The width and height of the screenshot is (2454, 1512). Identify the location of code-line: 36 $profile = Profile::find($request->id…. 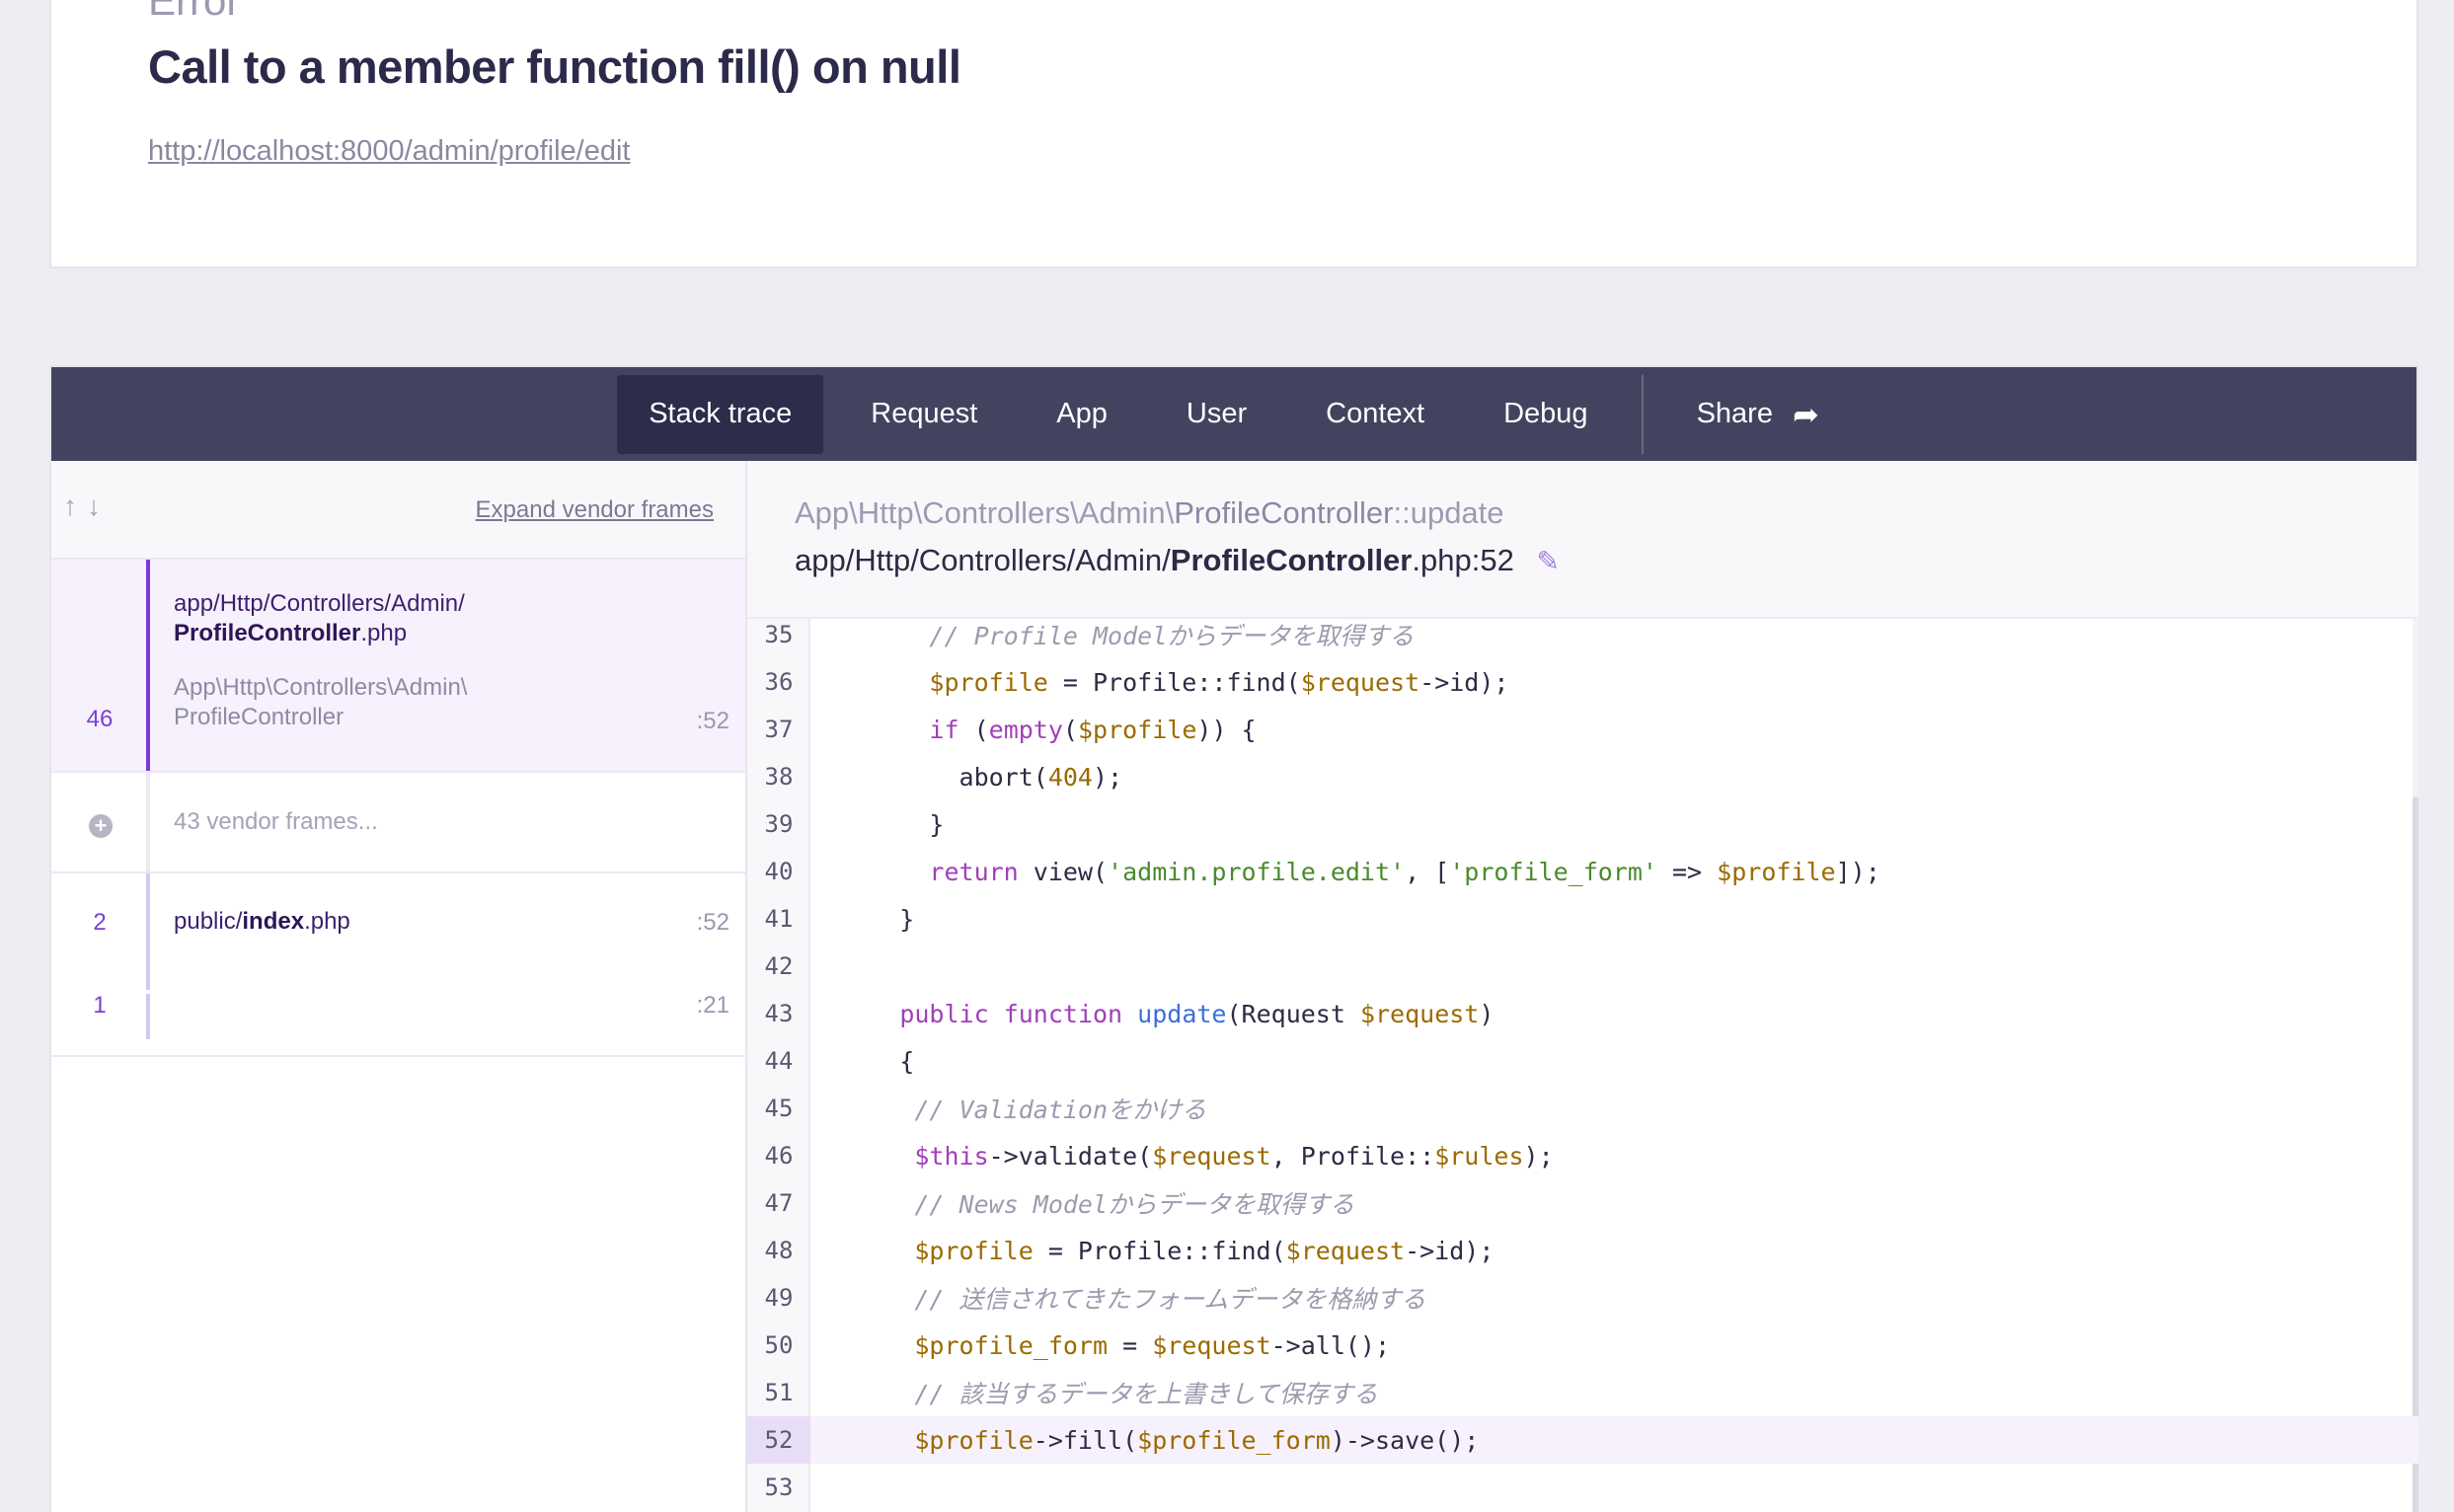
(1582, 682).